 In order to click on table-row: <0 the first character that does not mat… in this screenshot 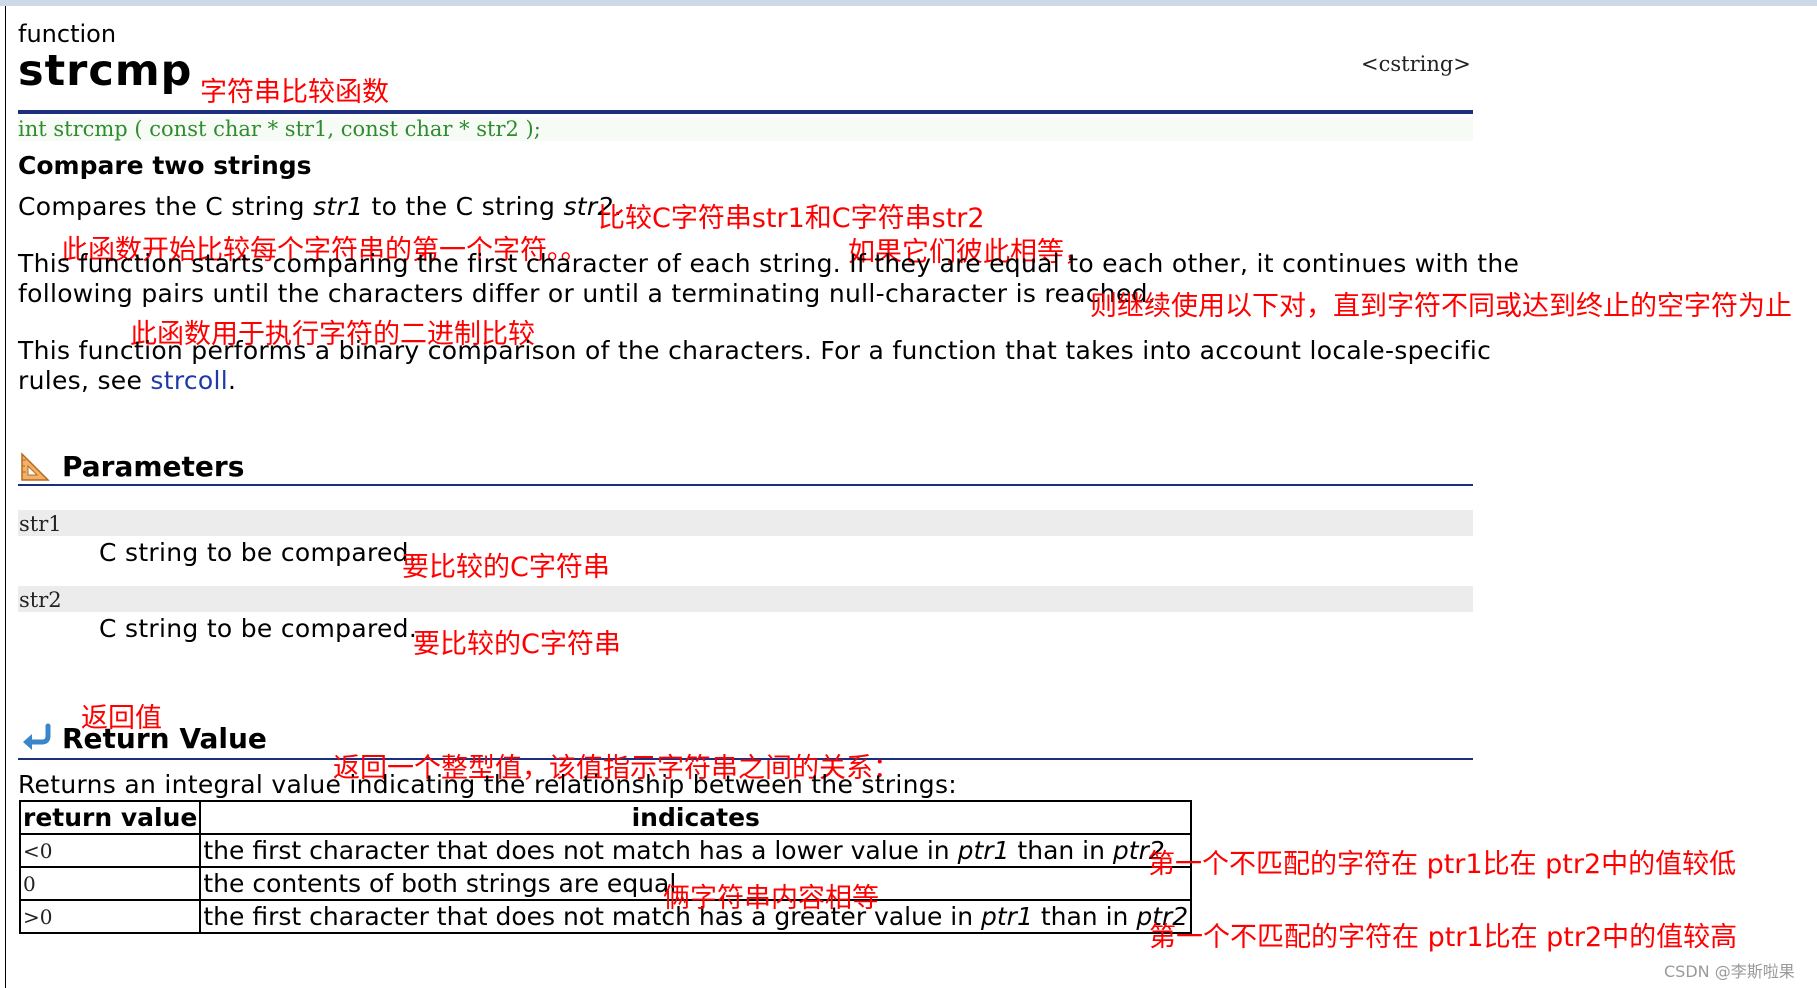, I will do `click(605, 850)`.